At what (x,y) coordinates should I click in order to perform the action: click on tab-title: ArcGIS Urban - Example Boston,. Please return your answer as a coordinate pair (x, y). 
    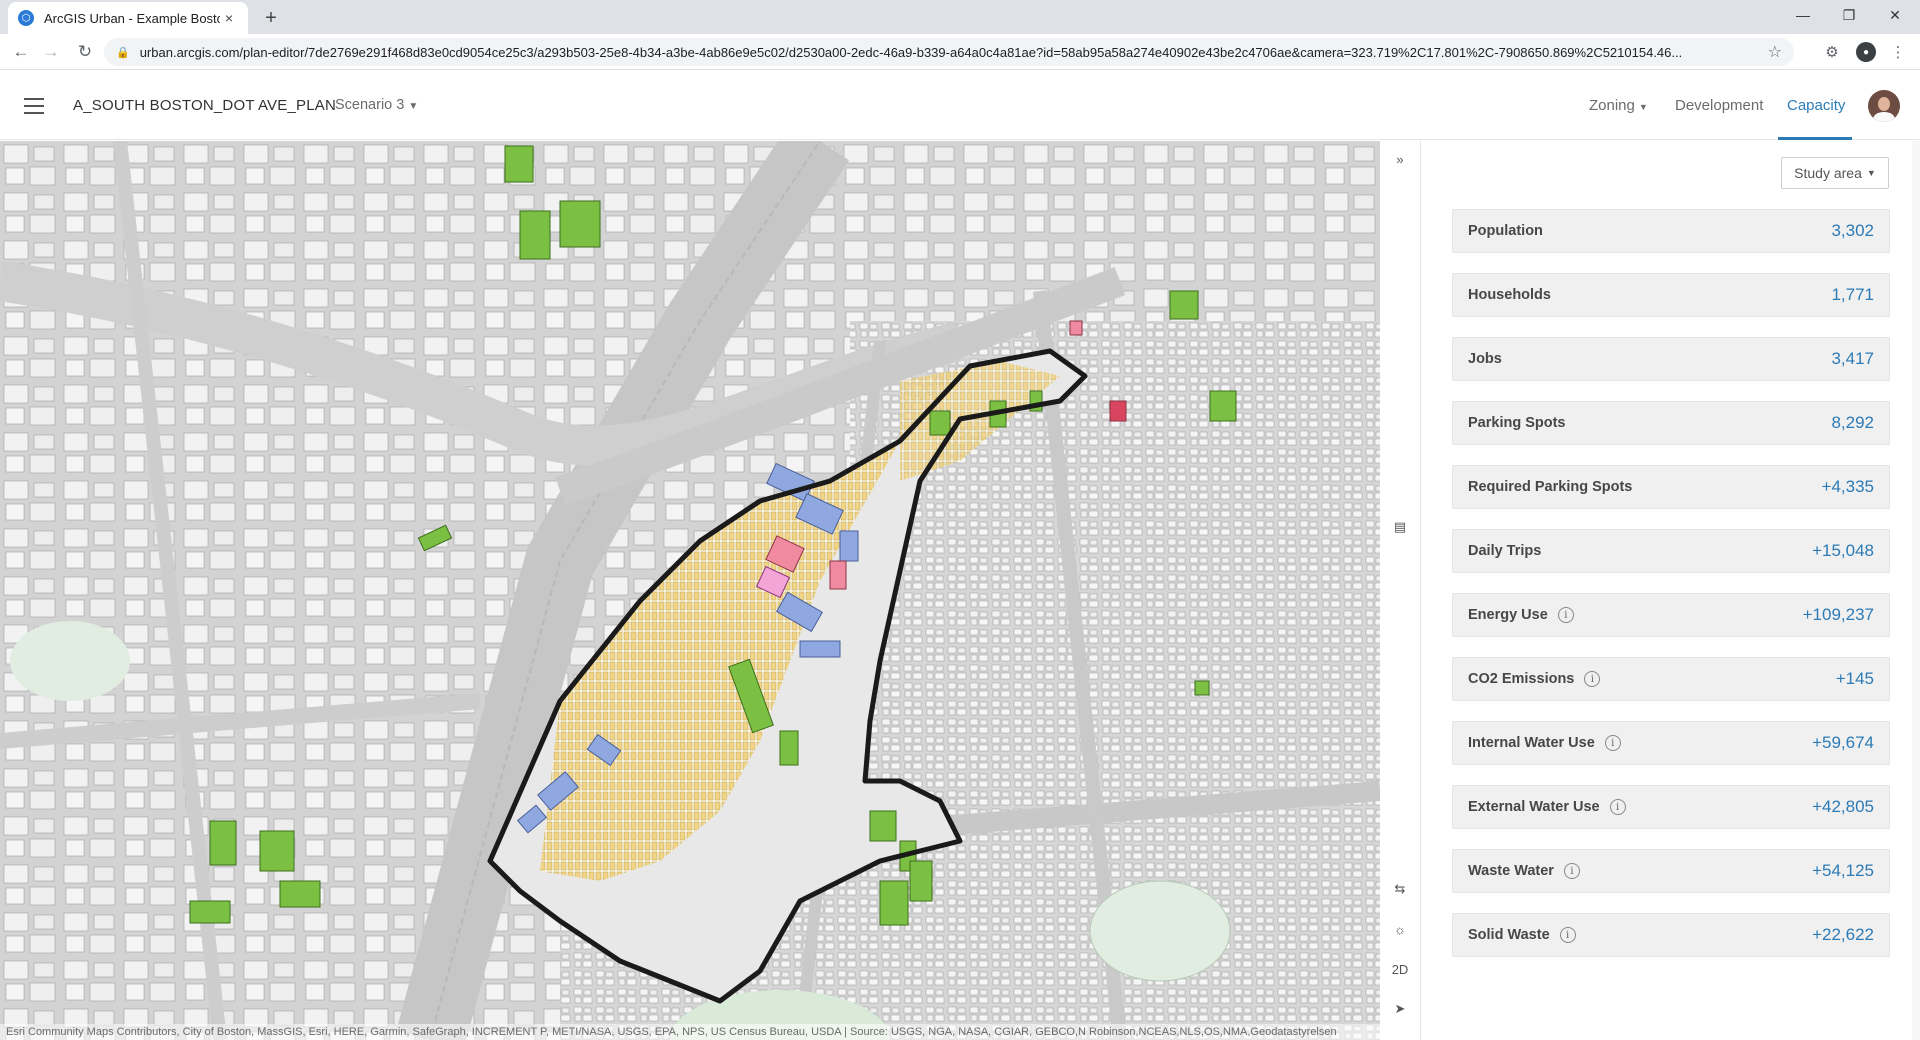
    Looking at the image, I should click on (132, 18).